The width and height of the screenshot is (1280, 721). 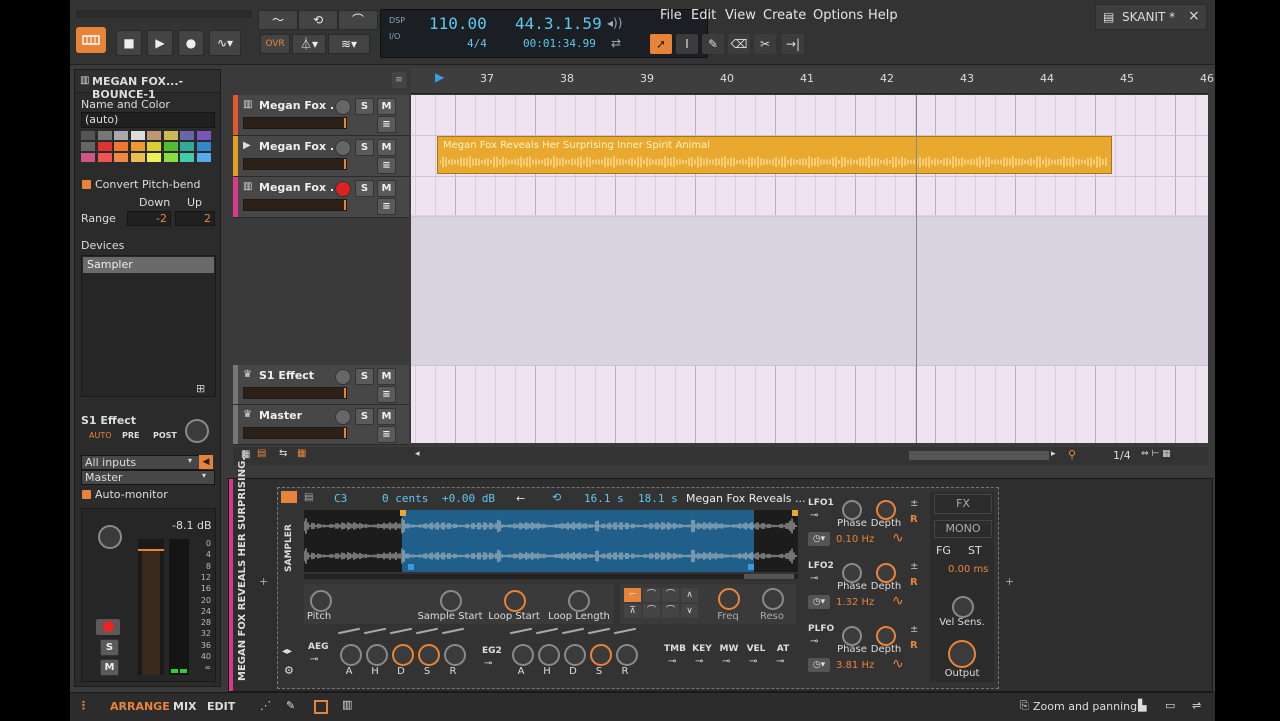 I want to click on glide-time: 0.00 ms, so click(x=968, y=569).